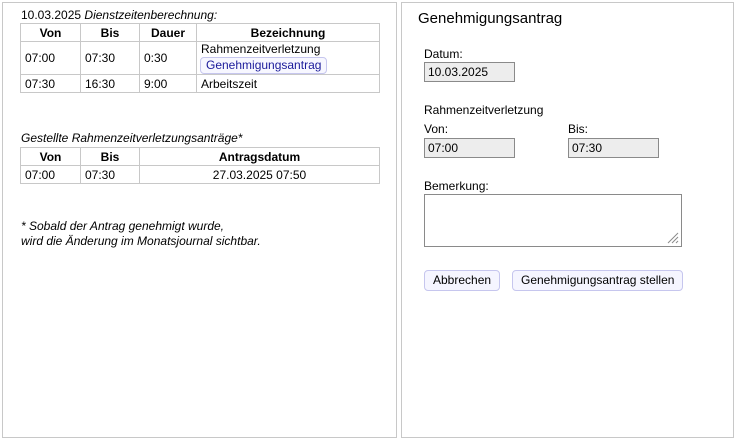 The width and height of the screenshot is (736, 442). I want to click on bemerkung-label: Bemerkung:, so click(456, 186).